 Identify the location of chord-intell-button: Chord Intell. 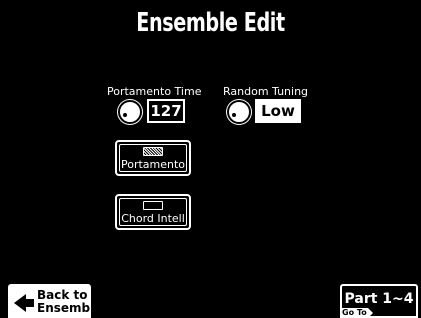
(153, 212).